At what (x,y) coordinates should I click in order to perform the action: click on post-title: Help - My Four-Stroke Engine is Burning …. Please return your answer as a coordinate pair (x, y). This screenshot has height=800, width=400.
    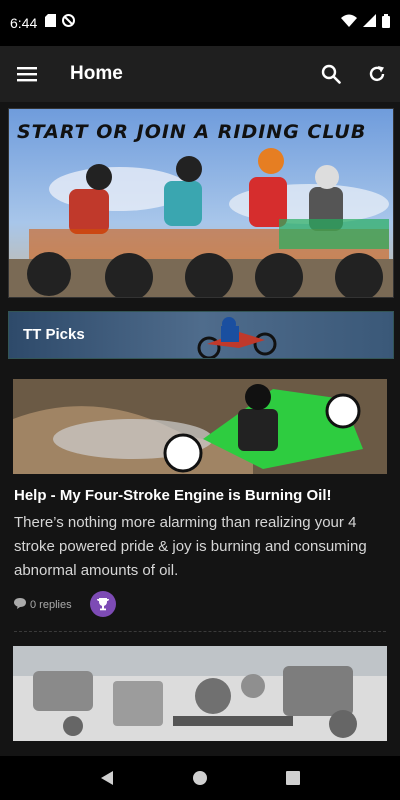
    Looking at the image, I should click on (200, 495).